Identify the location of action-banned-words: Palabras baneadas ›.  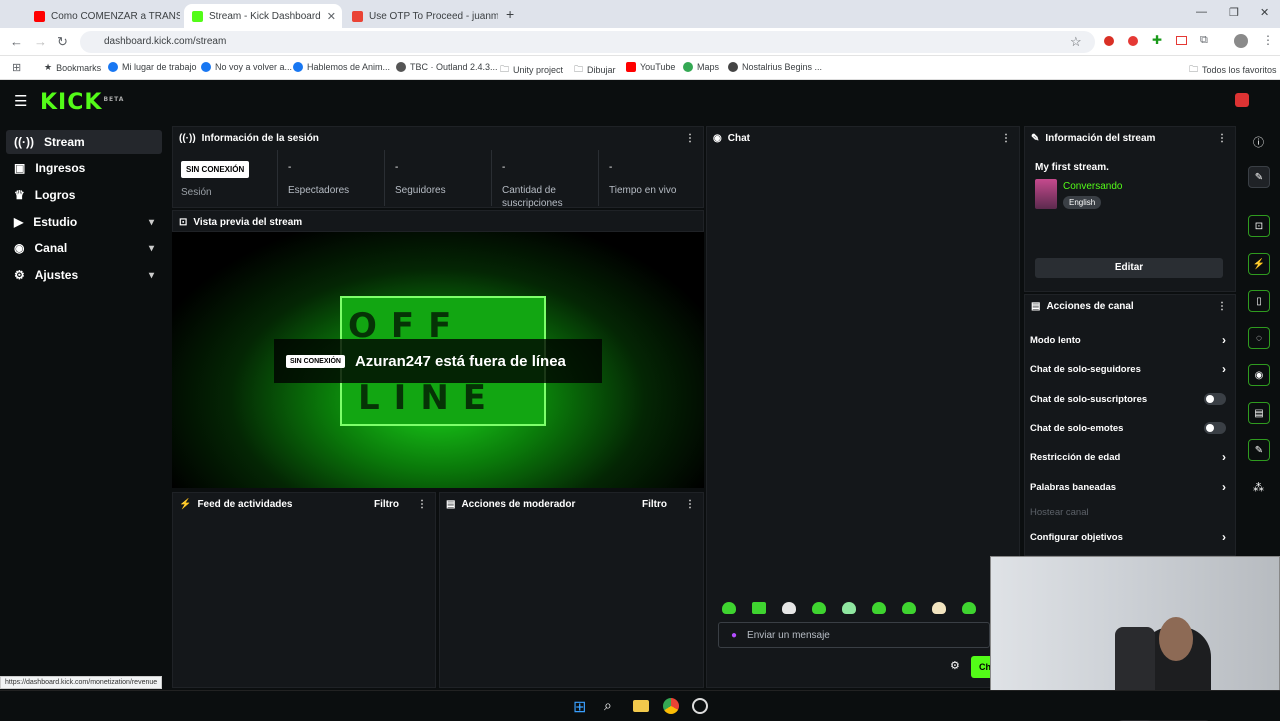
(1128, 487).